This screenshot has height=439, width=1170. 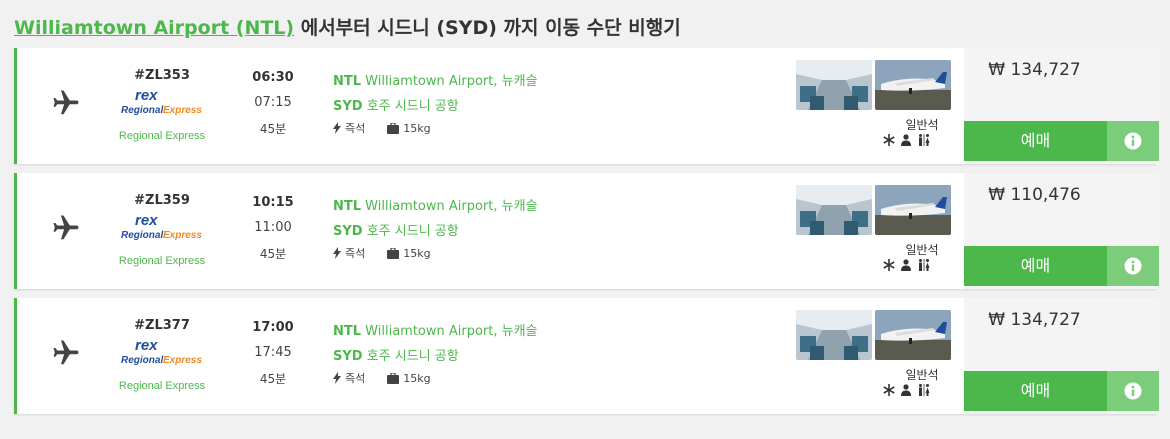 What do you see at coordinates (162, 200) in the screenshot?
I see `flight-number: #ZL359` at bounding box center [162, 200].